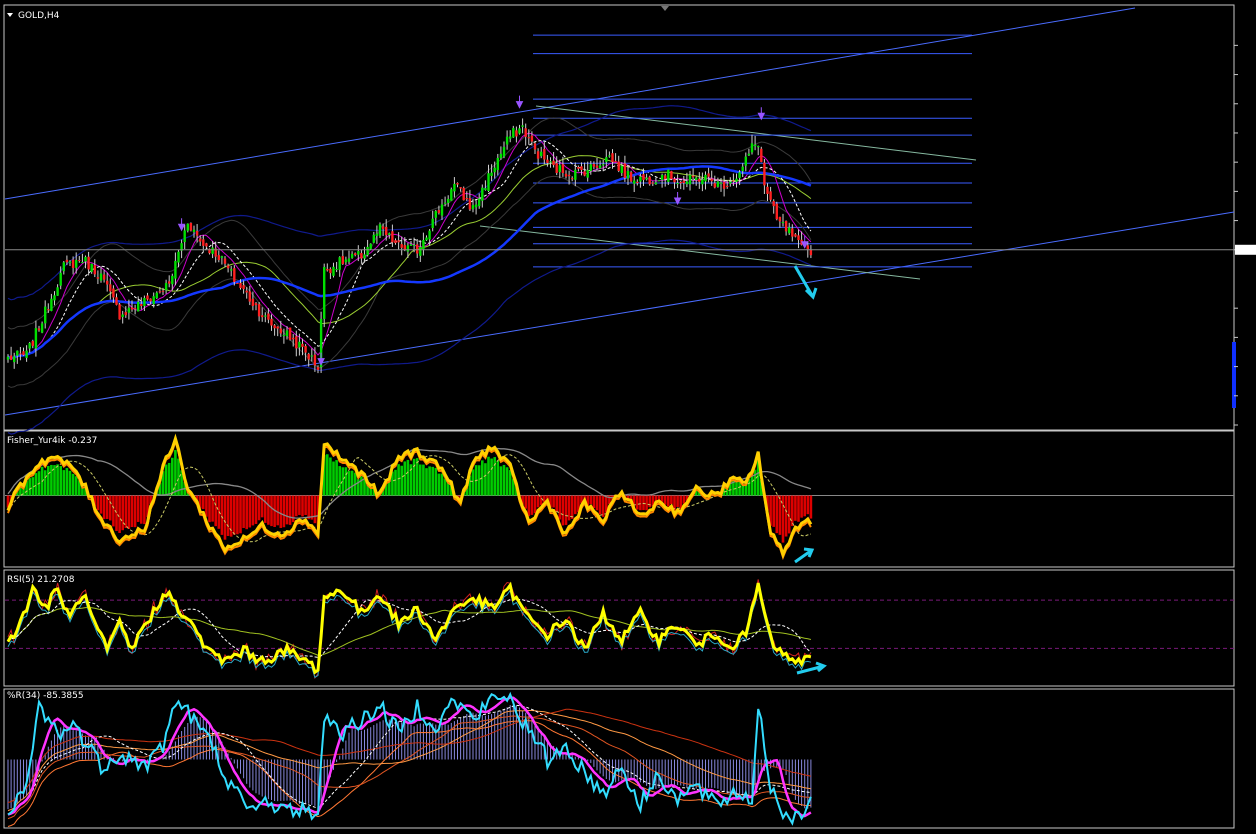 The height and width of the screenshot is (834, 1256). What do you see at coordinates (619, 500) in the screenshot?
I see `fisher-pane` at bounding box center [619, 500].